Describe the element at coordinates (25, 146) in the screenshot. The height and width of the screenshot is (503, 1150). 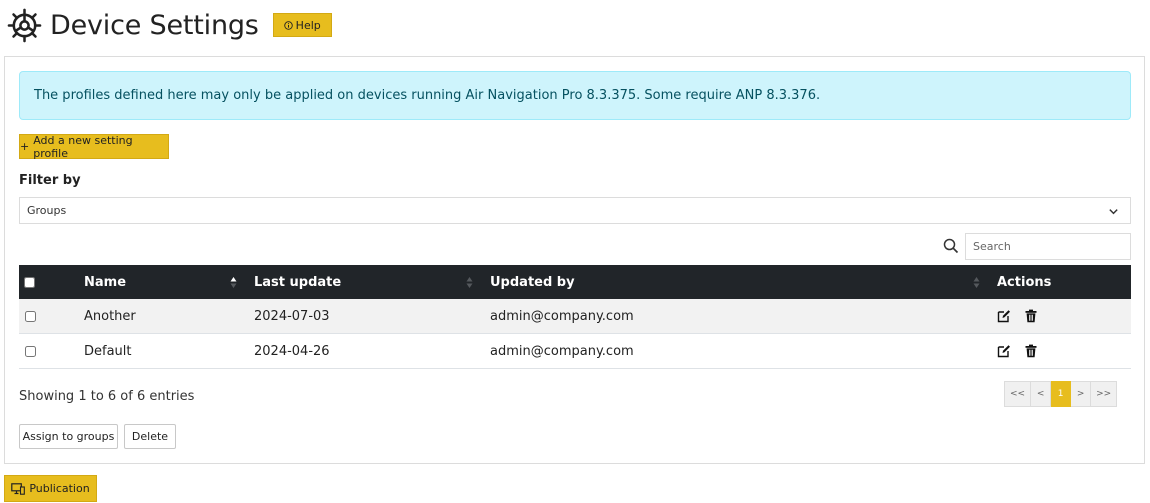
I see `plus-icon: +` at that location.